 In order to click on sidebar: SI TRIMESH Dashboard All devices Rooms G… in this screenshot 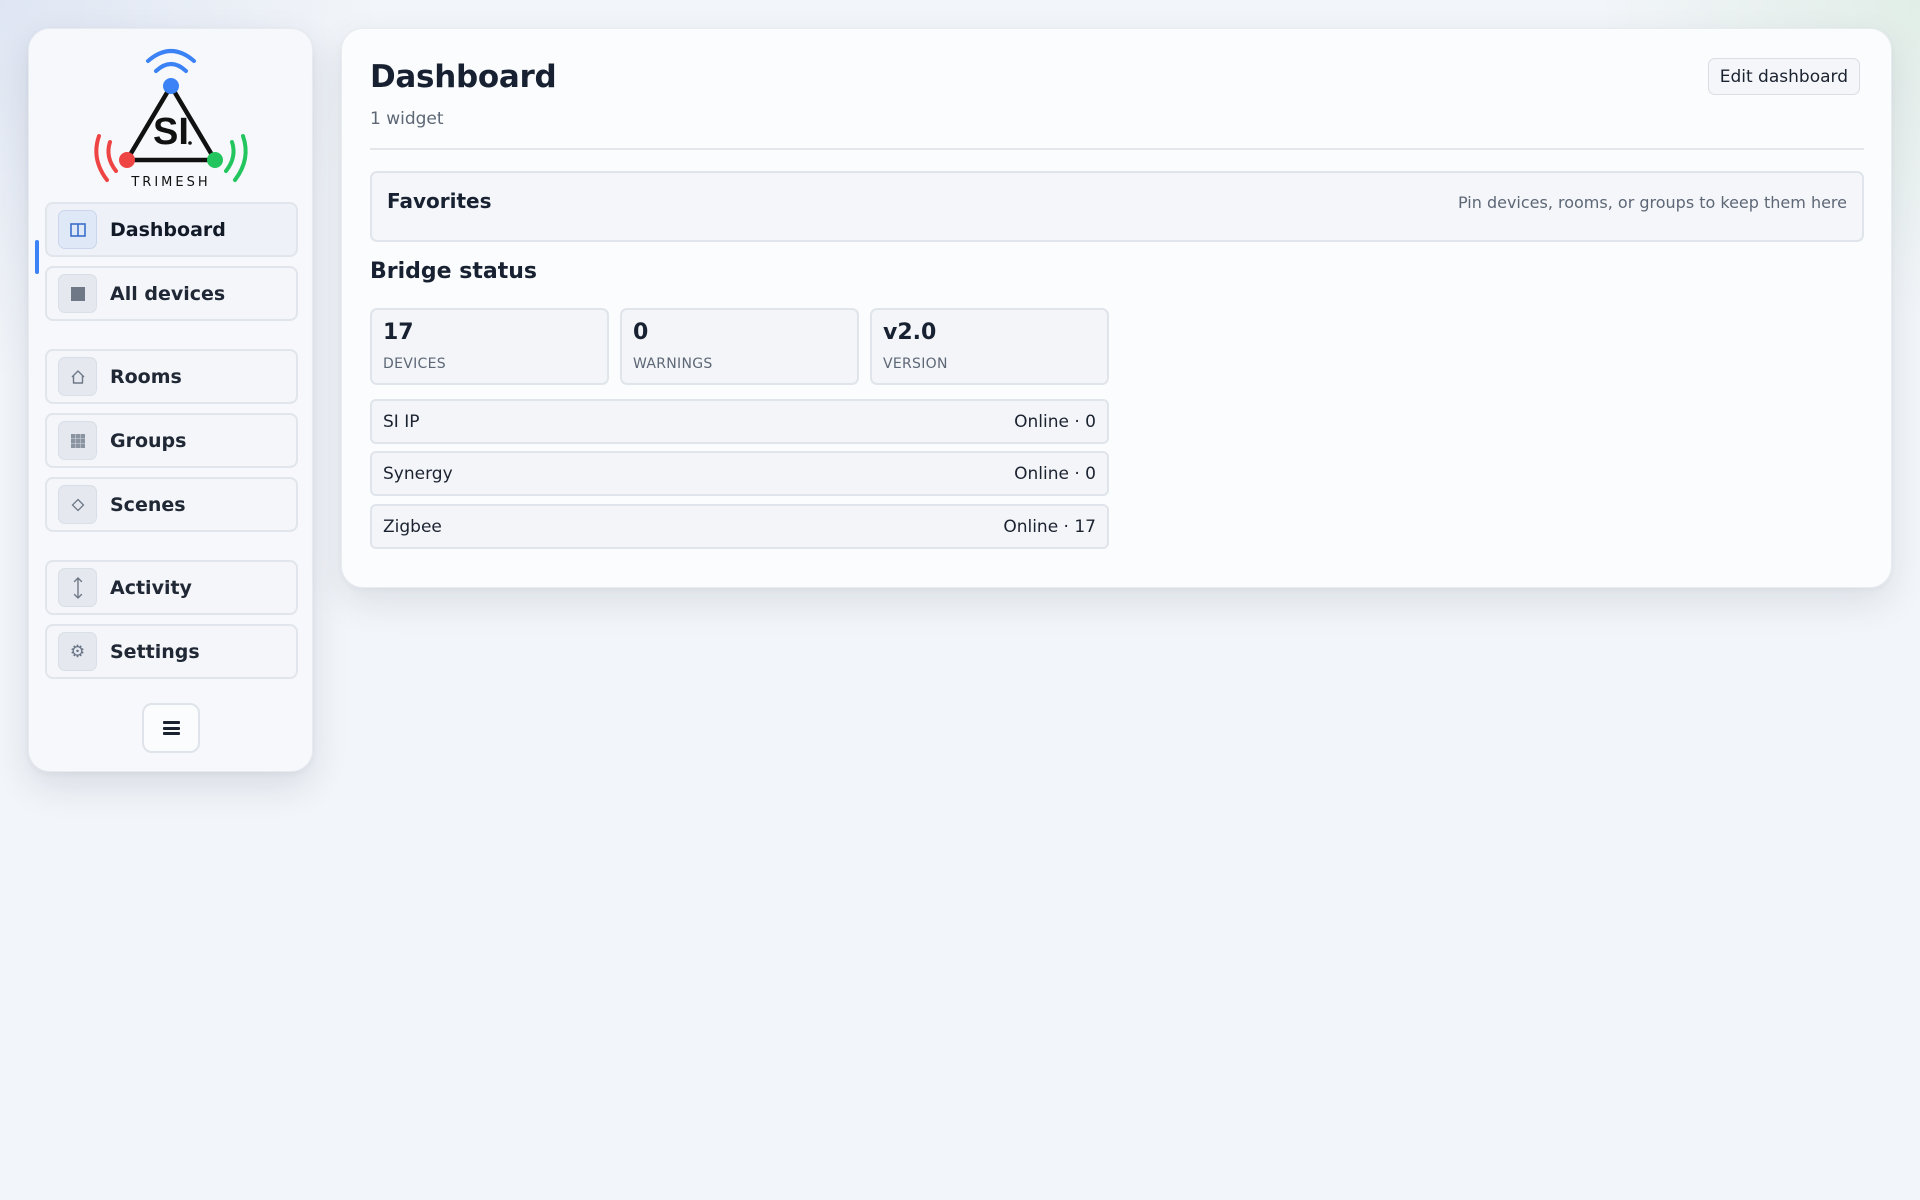, I will do `click(170, 400)`.